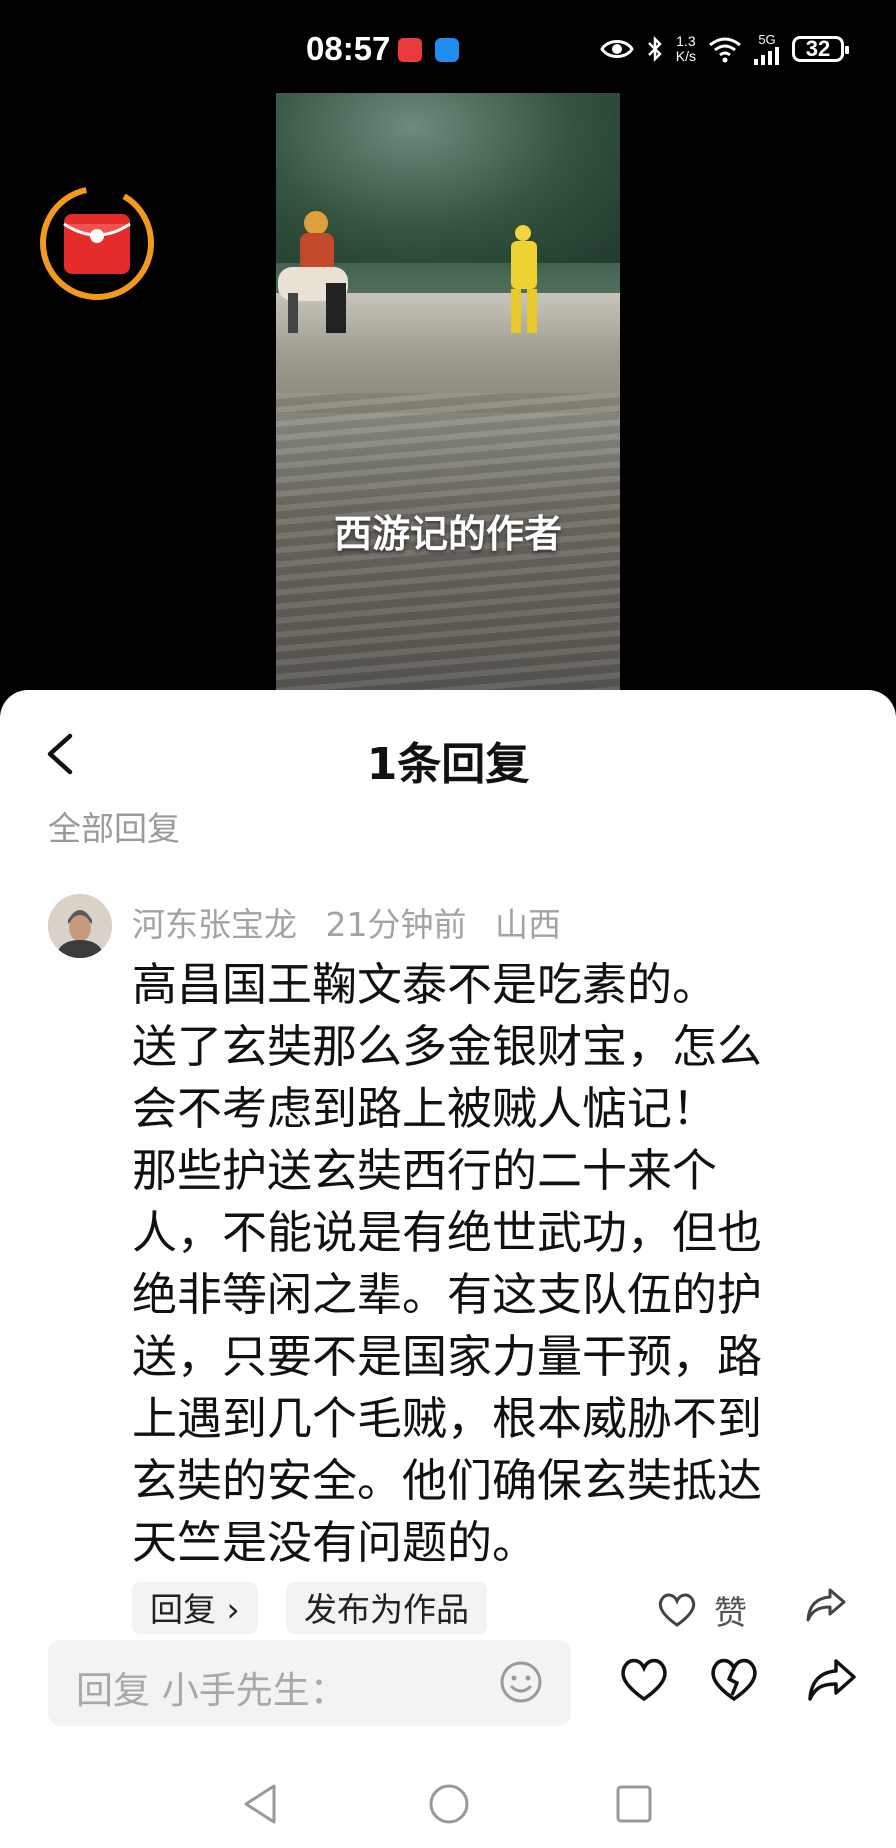  I want to click on monkey-king-figure, so click(524, 279).